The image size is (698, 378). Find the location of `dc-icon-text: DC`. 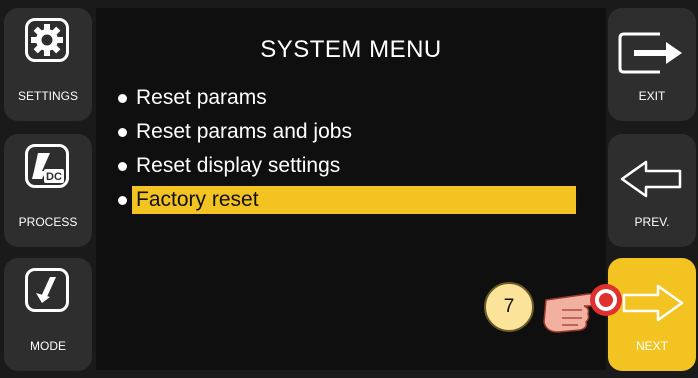

dc-icon-text: DC is located at coordinates (54, 177).